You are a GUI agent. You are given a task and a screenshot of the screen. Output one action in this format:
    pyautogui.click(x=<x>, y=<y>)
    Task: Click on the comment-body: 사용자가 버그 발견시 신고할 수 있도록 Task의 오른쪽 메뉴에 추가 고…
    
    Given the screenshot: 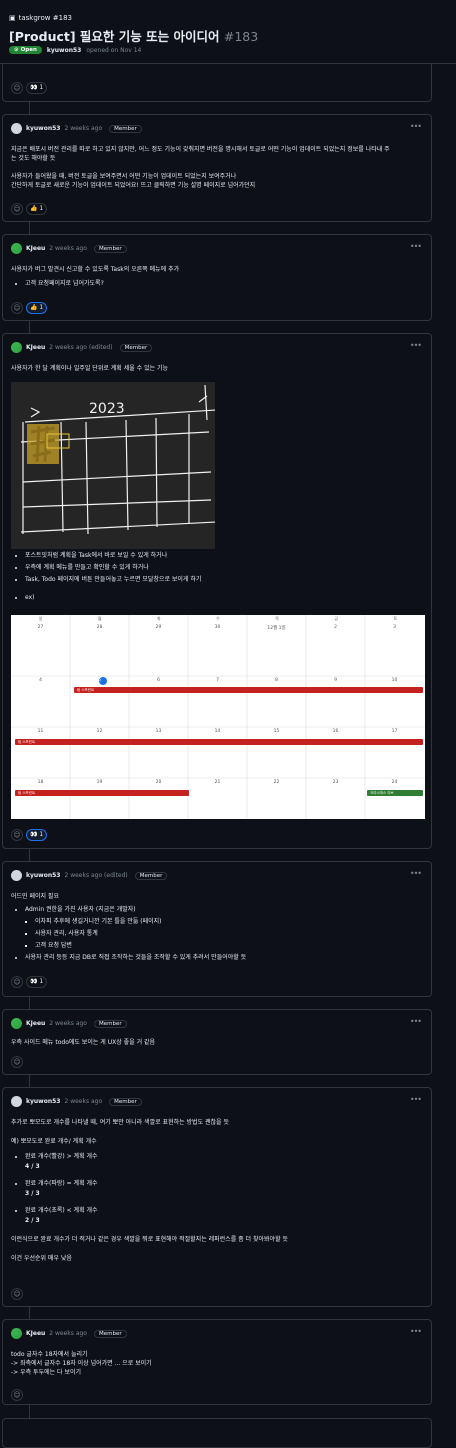 What is the action you would take?
    pyautogui.click(x=217, y=277)
    